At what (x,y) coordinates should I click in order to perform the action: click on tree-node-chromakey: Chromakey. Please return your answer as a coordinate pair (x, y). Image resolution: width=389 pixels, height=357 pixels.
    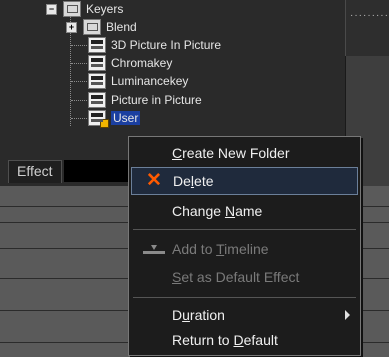
    Looking at the image, I should click on (130, 63).